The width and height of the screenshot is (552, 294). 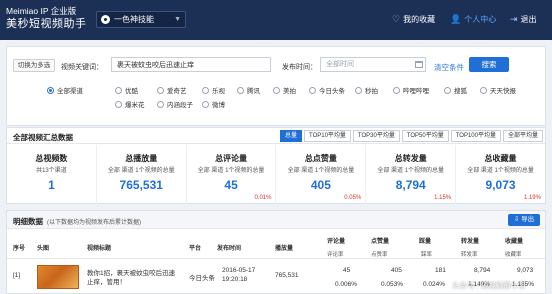 I want to click on stat-total-plays: 总播放量 全部 渠道 1个视频的总量 765,531, so click(x=142, y=174).